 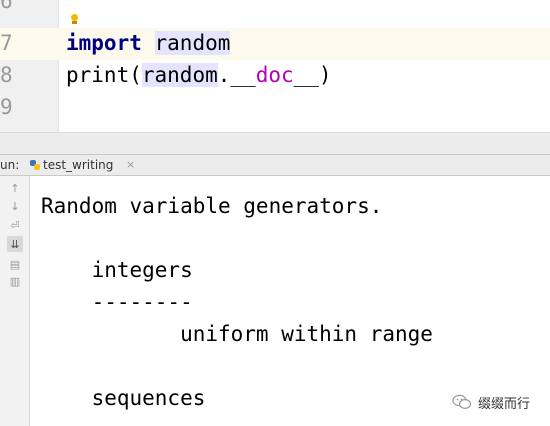 What do you see at coordinates (123, 398) in the screenshot?
I see `output-line: sequences` at bounding box center [123, 398].